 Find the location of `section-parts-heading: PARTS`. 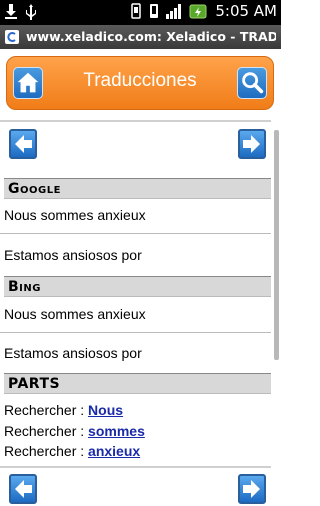

section-parts-heading: PARTS is located at coordinates (137, 383).